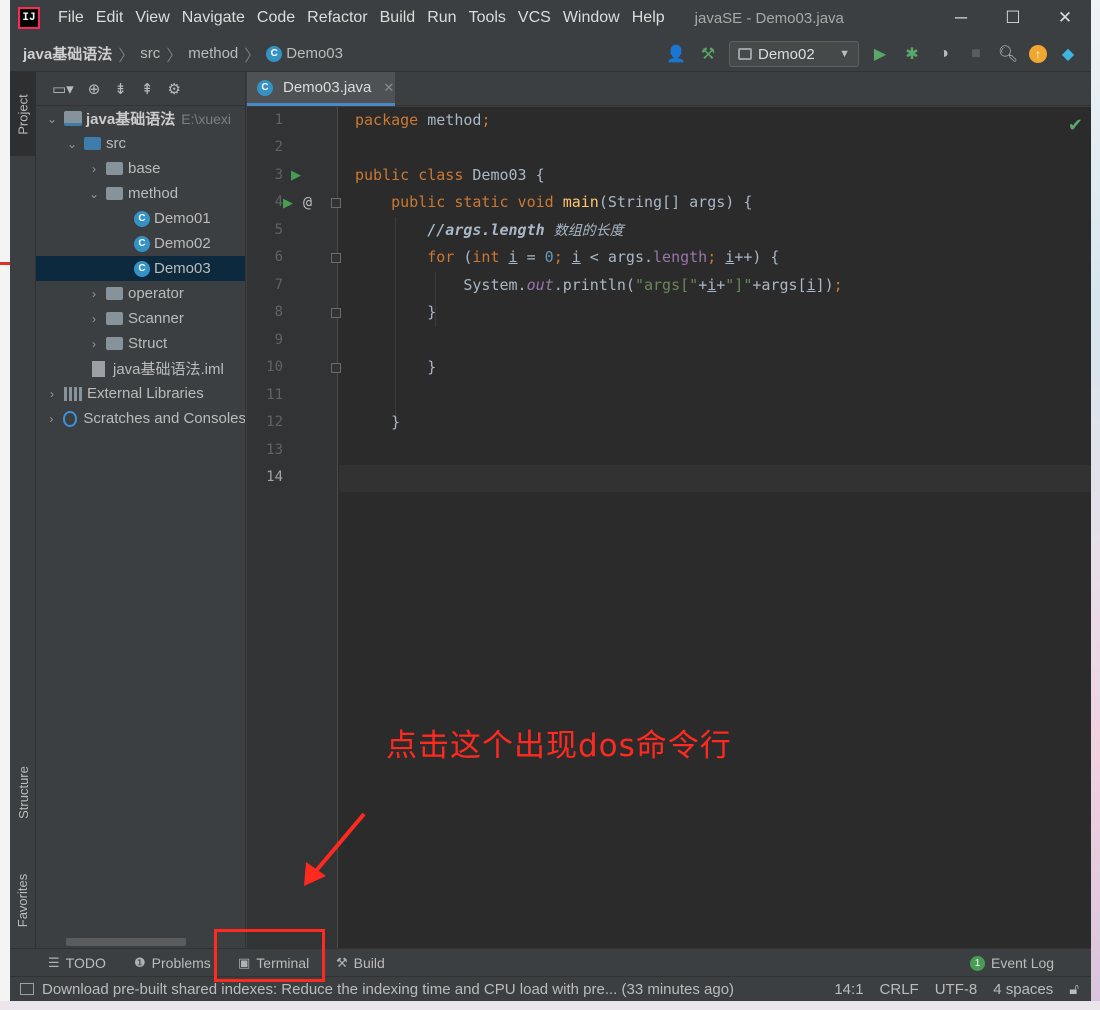  Describe the element at coordinates (27, 989) in the screenshot. I see `toggle-tool-windows-icon` at that location.